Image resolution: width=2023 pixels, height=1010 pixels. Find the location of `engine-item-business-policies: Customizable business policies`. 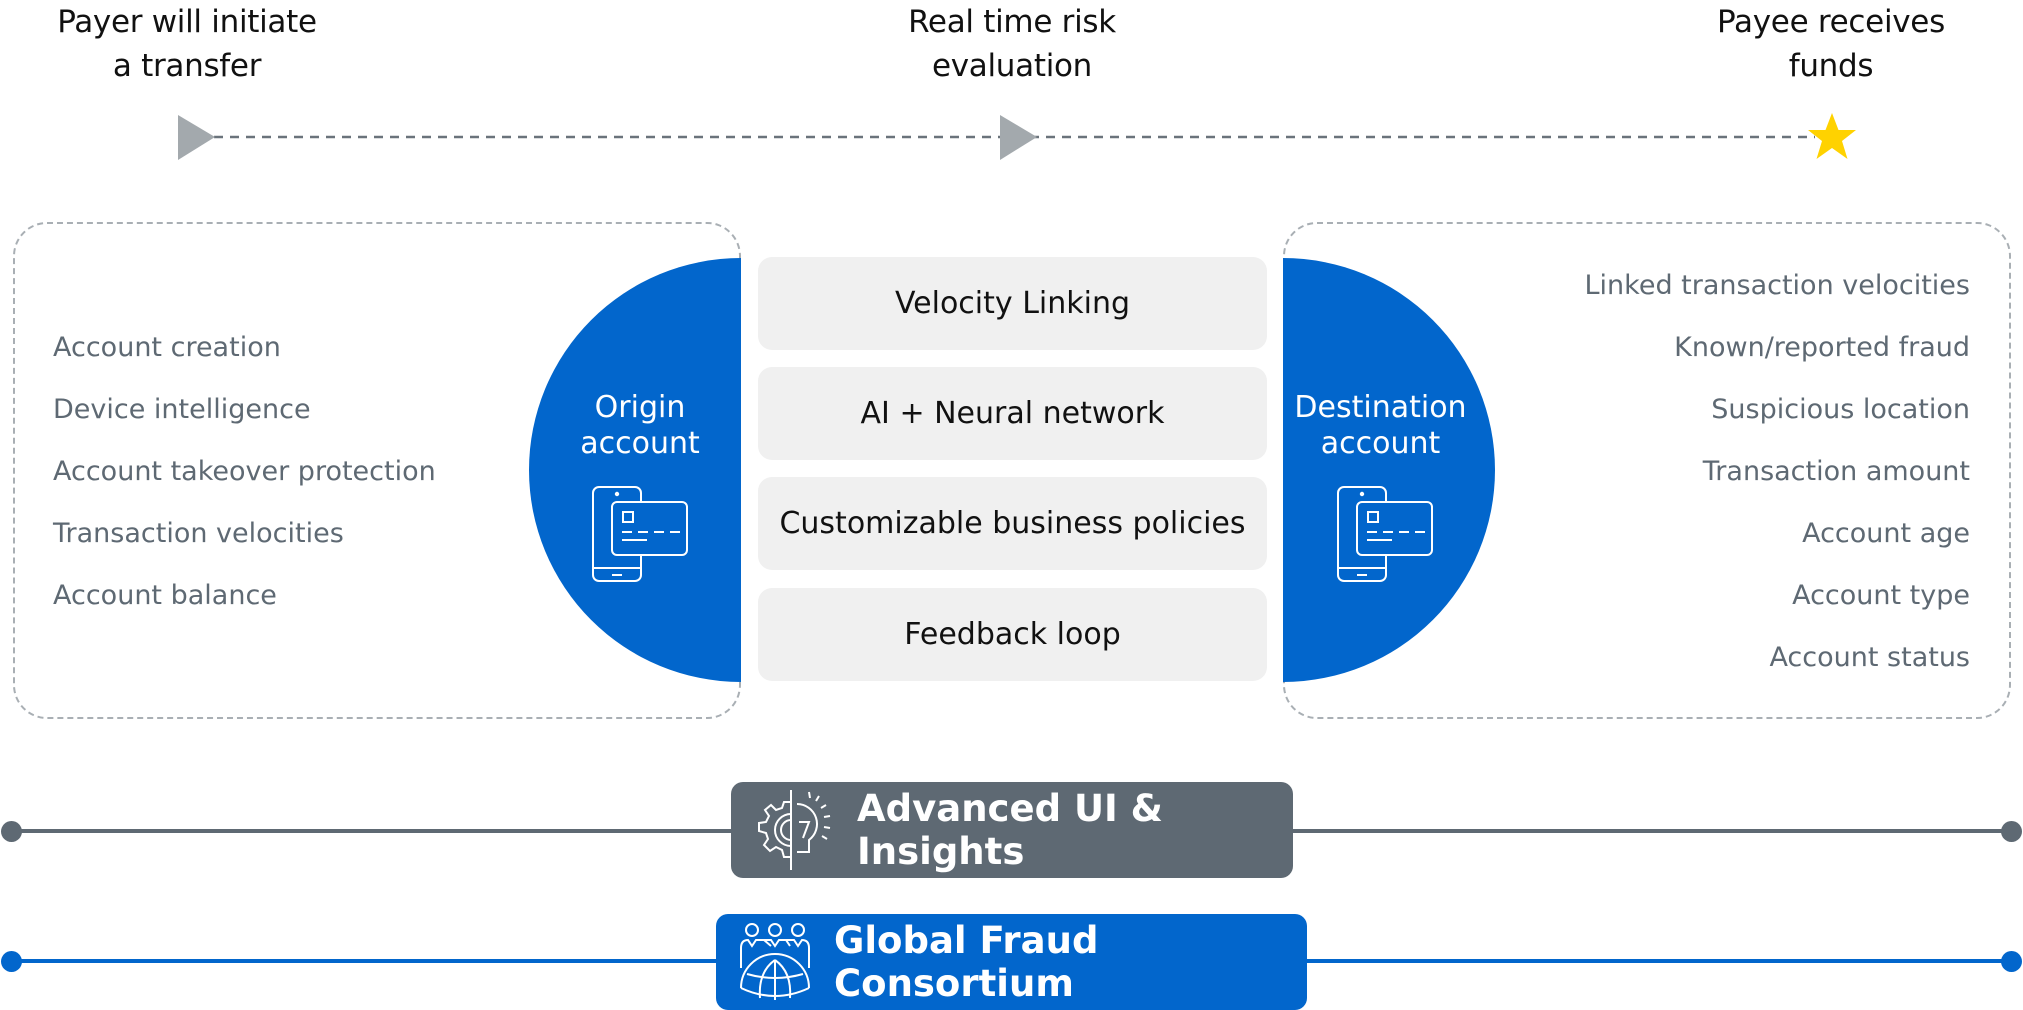

engine-item-business-policies: Customizable business policies is located at coordinates (1012, 523).